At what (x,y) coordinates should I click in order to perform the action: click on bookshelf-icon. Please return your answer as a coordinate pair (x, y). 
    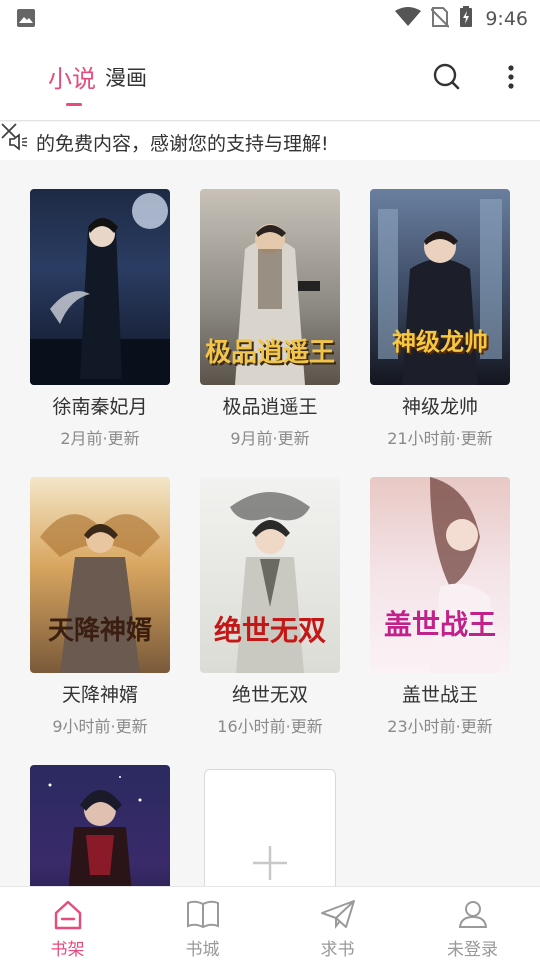
    Looking at the image, I should click on (68, 917).